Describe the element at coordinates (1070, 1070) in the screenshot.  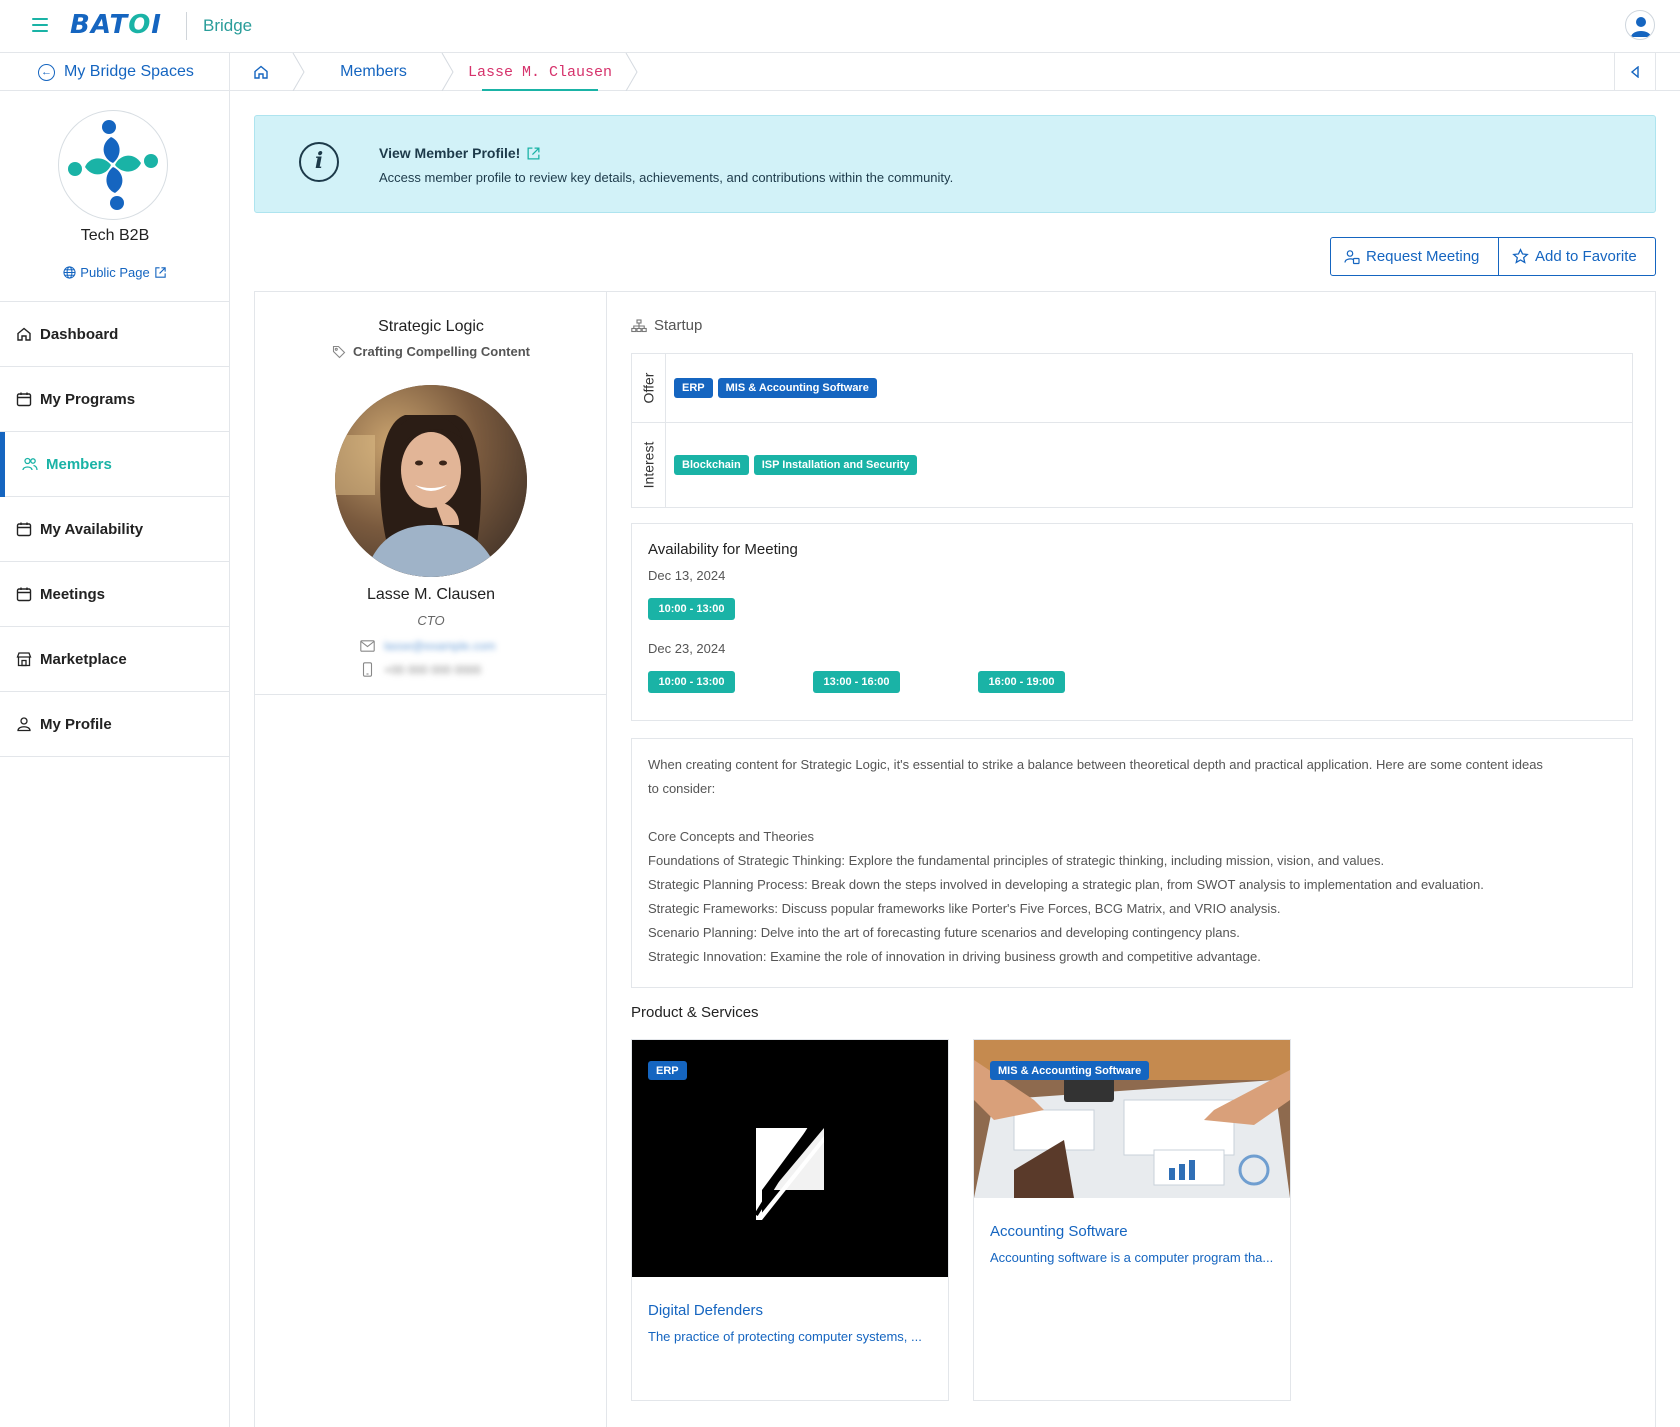
I see `product-category-tag: MIS & Accounting Software` at that location.